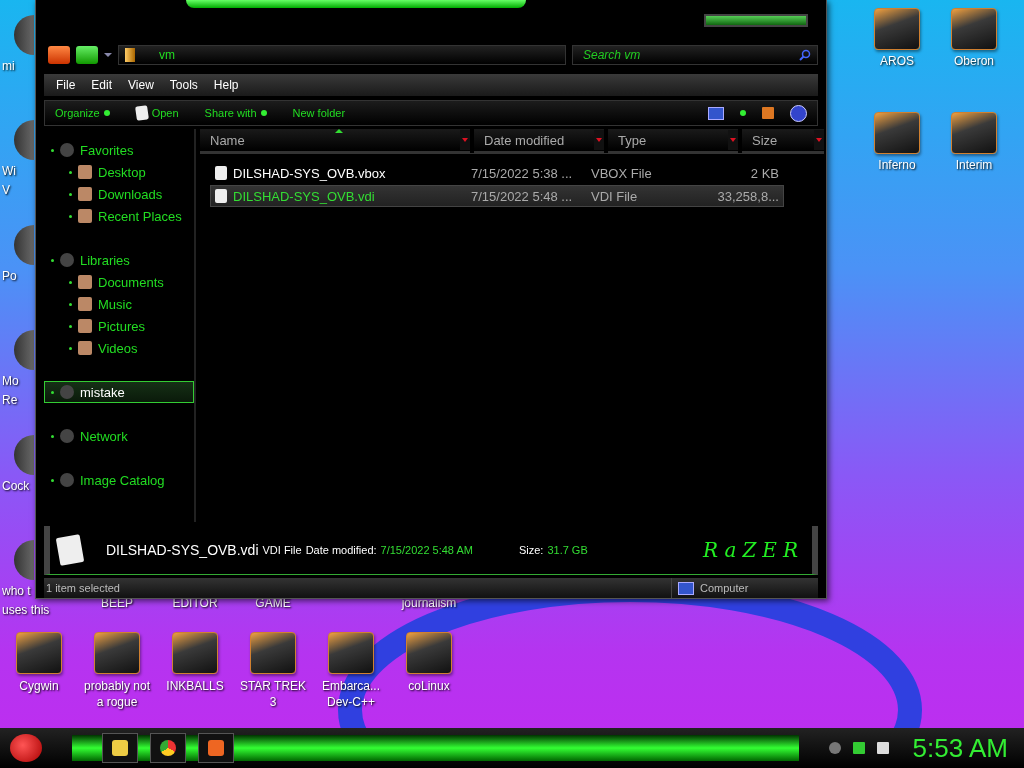 The image size is (1024, 768). What do you see at coordinates (26, 748) in the screenshot?
I see `start-button` at bounding box center [26, 748].